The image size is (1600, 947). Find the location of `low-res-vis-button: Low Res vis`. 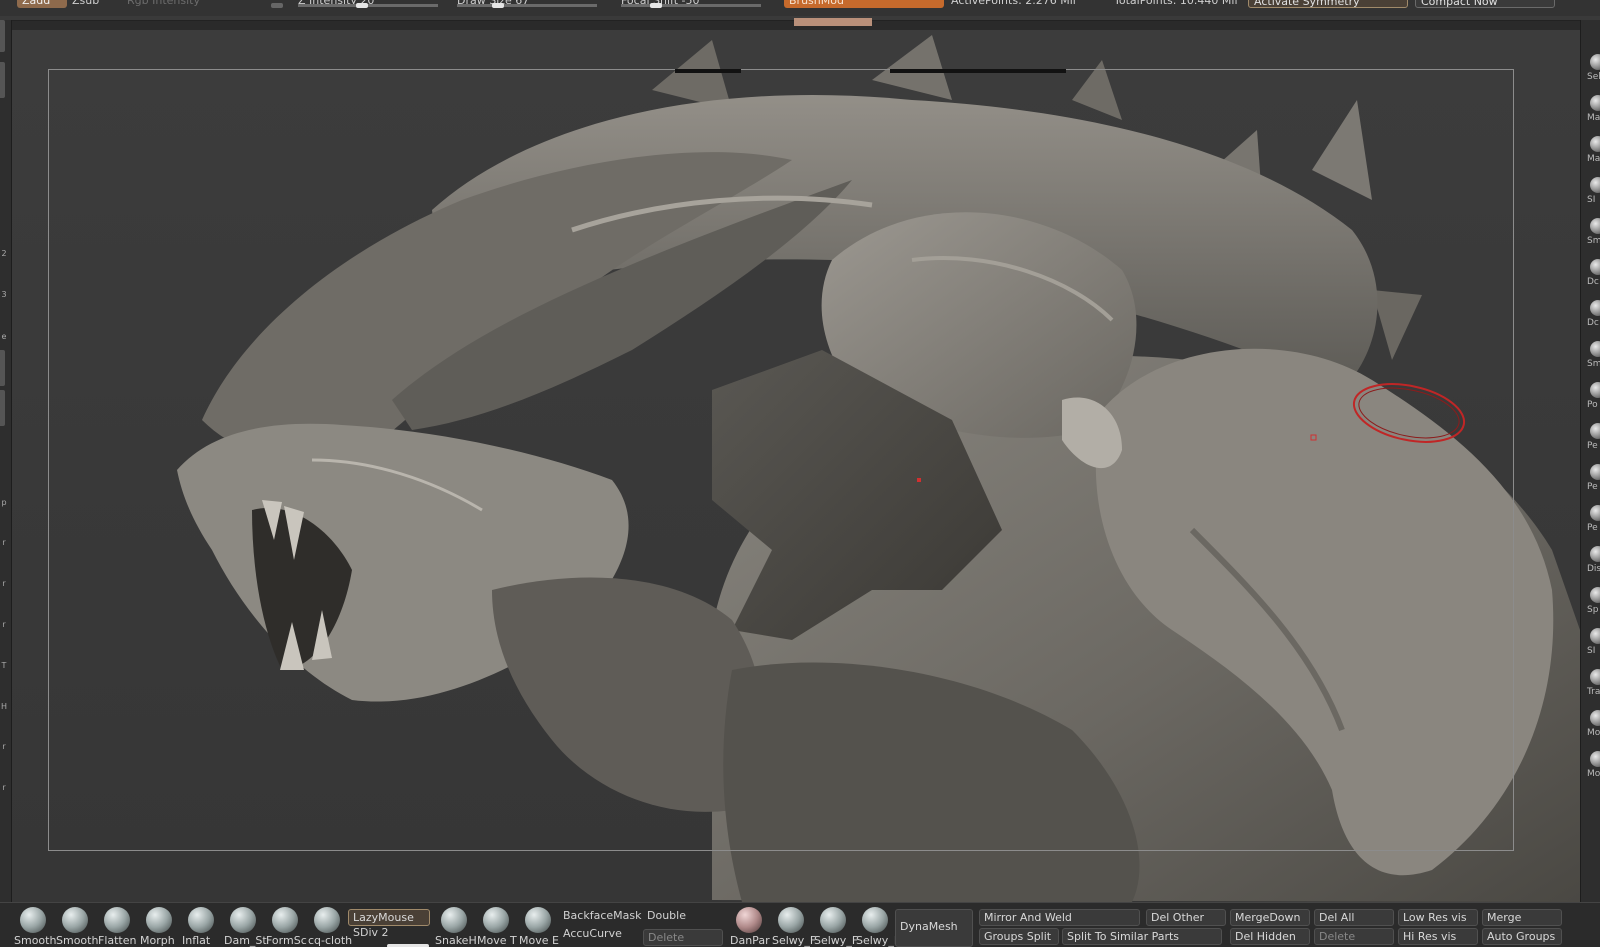

low-res-vis-button: Low Res vis is located at coordinates (1438, 917).